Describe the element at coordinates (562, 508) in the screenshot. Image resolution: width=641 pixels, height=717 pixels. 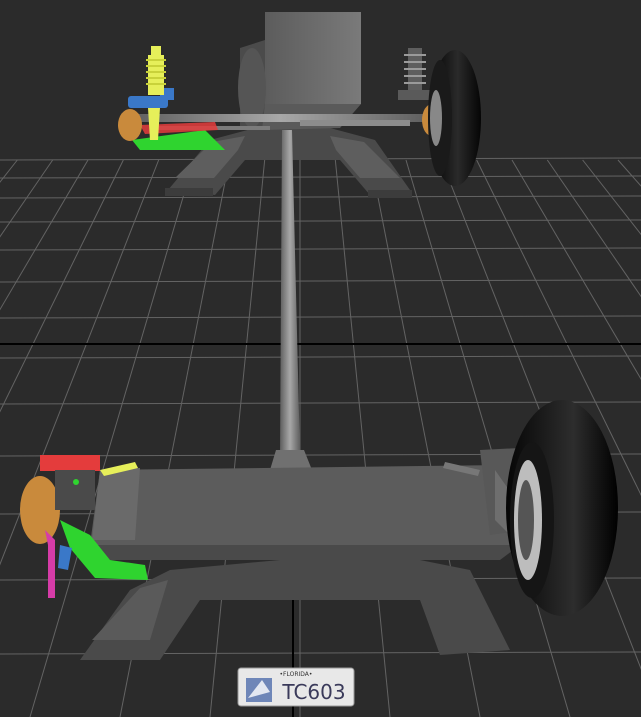
I see `rear-right-tire` at that location.